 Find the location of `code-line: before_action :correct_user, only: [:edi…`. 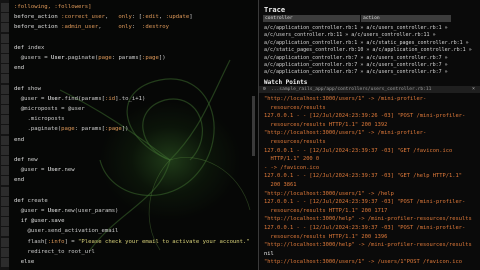

code-line: before_action :correct_user, only: [:edi… is located at coordinates (103, 17).